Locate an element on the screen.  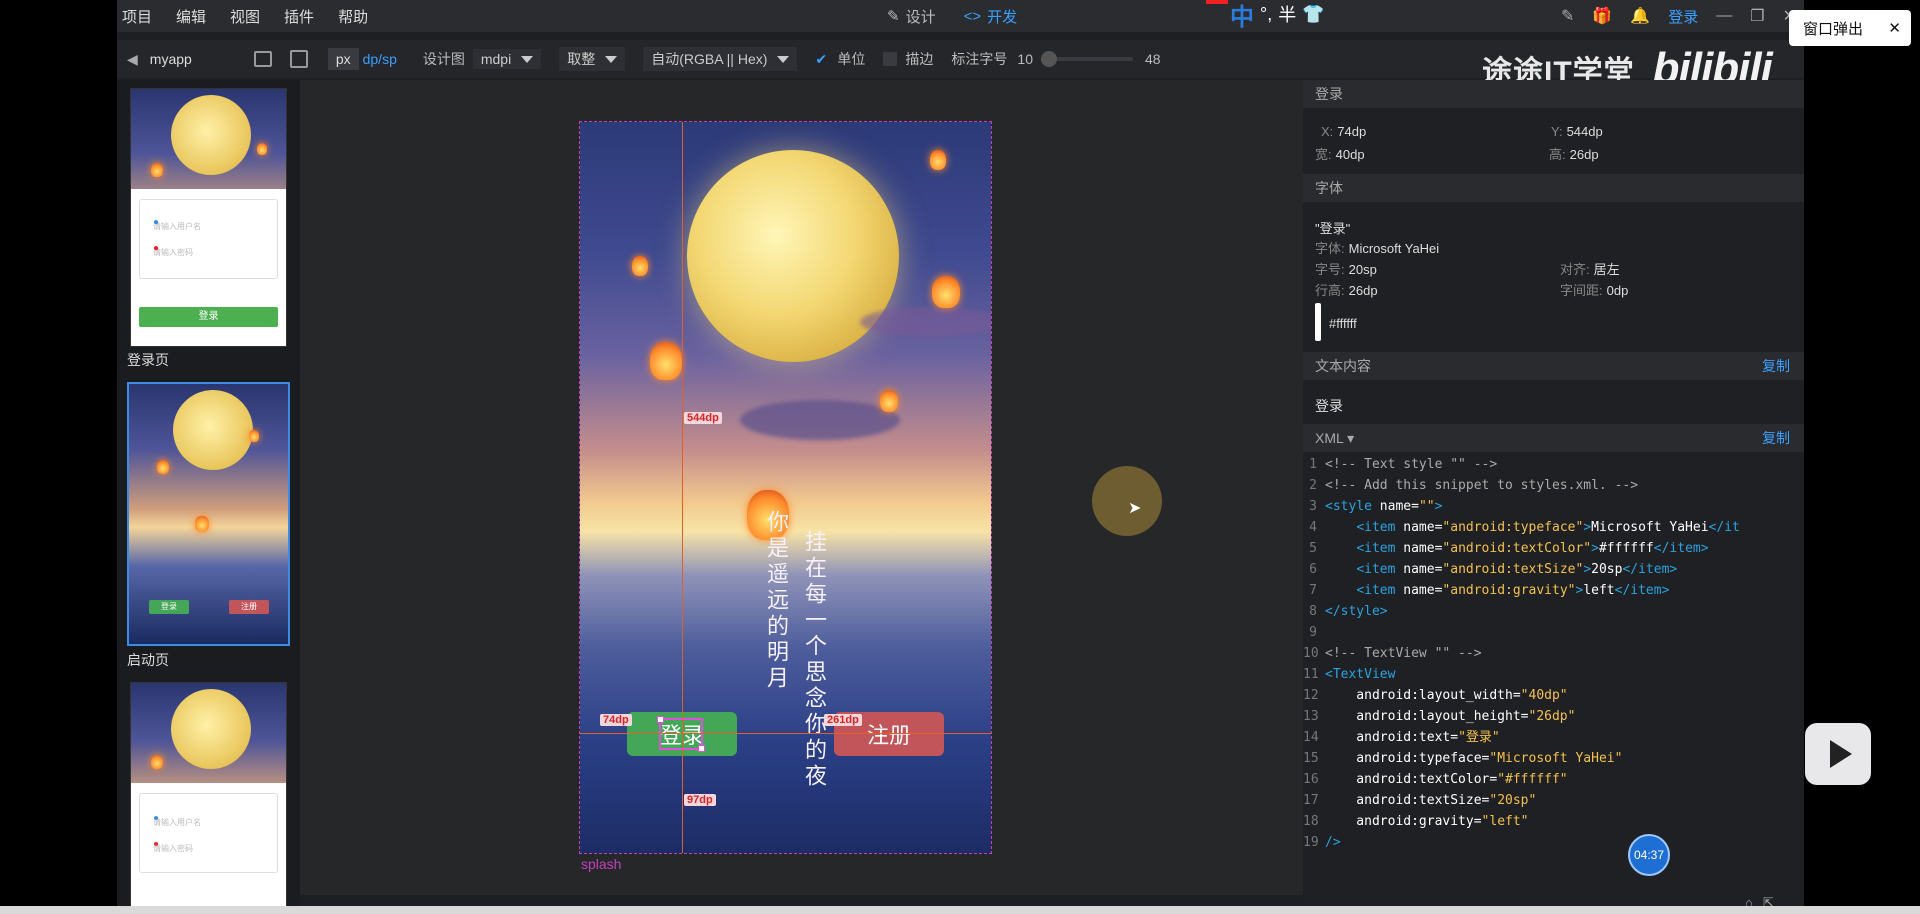
video-timestamp: 04:37 is located at coordinates (1649, 855).